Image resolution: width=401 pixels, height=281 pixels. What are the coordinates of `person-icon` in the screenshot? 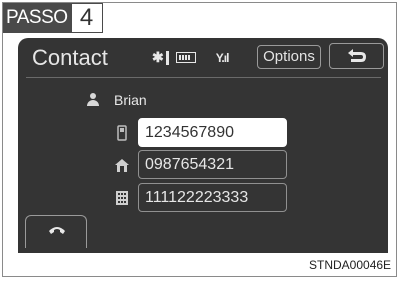 It's located at (93, 100).